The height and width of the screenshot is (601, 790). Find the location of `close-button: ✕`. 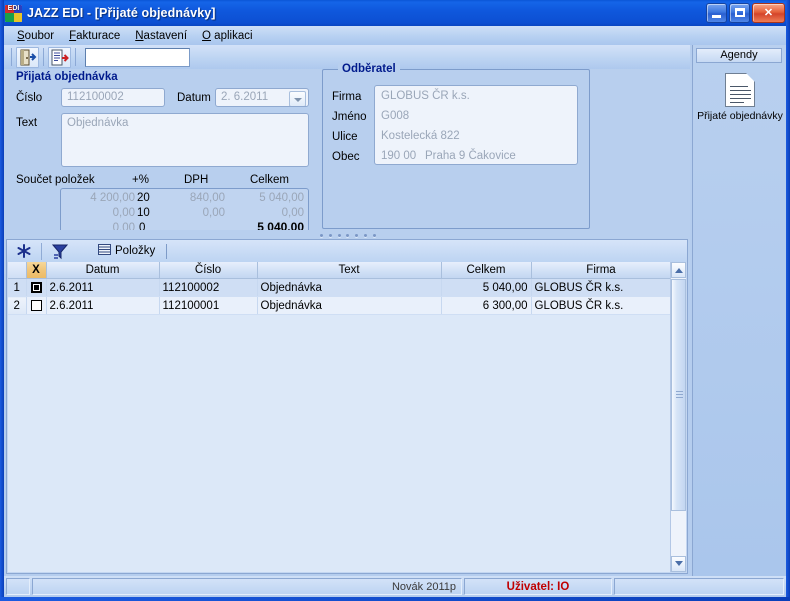

close-button: ✕ is located at coordinates (768, 13).